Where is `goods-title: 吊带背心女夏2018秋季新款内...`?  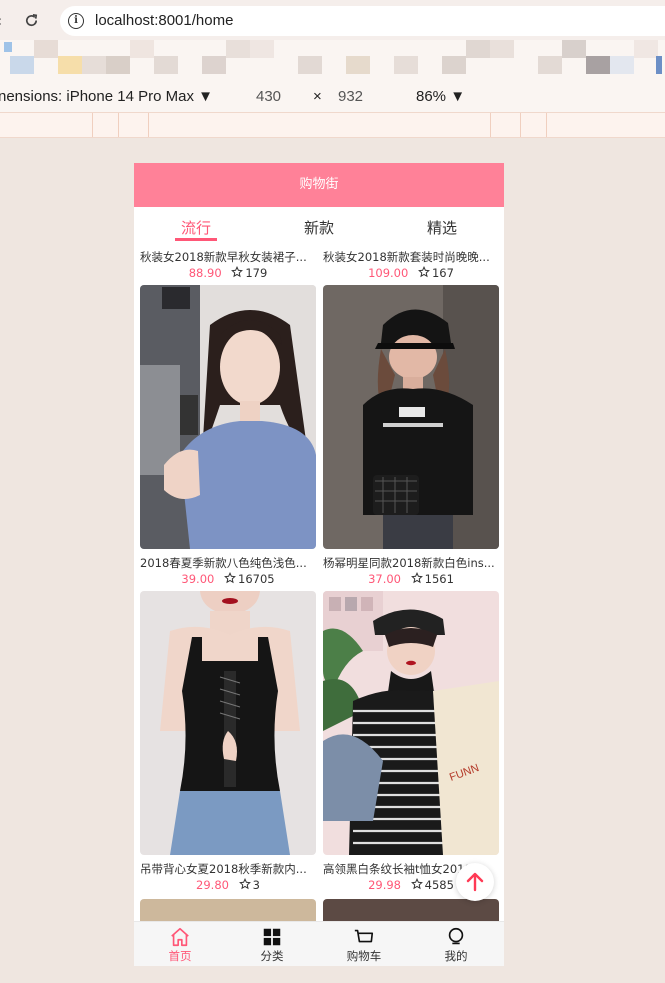 goods-title: 吊带背心女夏2018秋季新款内... is located at coordinates (223, 869).